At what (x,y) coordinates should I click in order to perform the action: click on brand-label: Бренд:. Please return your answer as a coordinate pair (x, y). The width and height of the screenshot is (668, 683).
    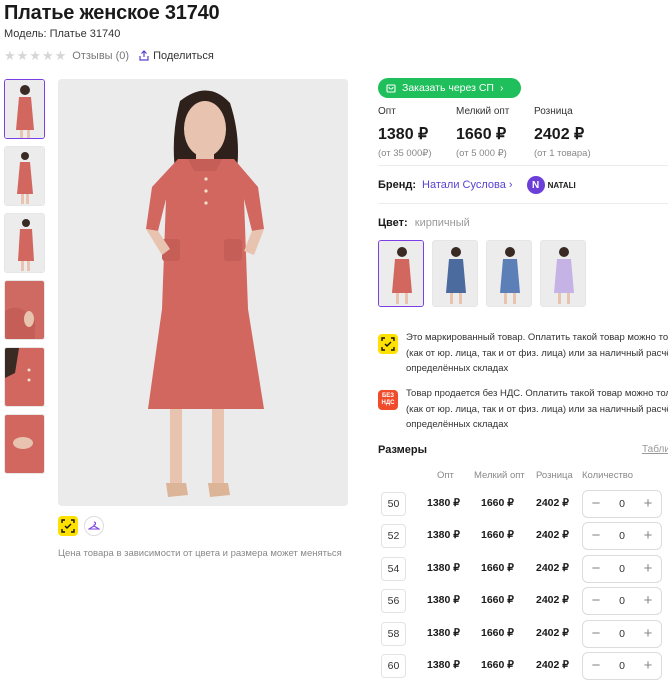
    Looking at the image, I should click on (397, 185).